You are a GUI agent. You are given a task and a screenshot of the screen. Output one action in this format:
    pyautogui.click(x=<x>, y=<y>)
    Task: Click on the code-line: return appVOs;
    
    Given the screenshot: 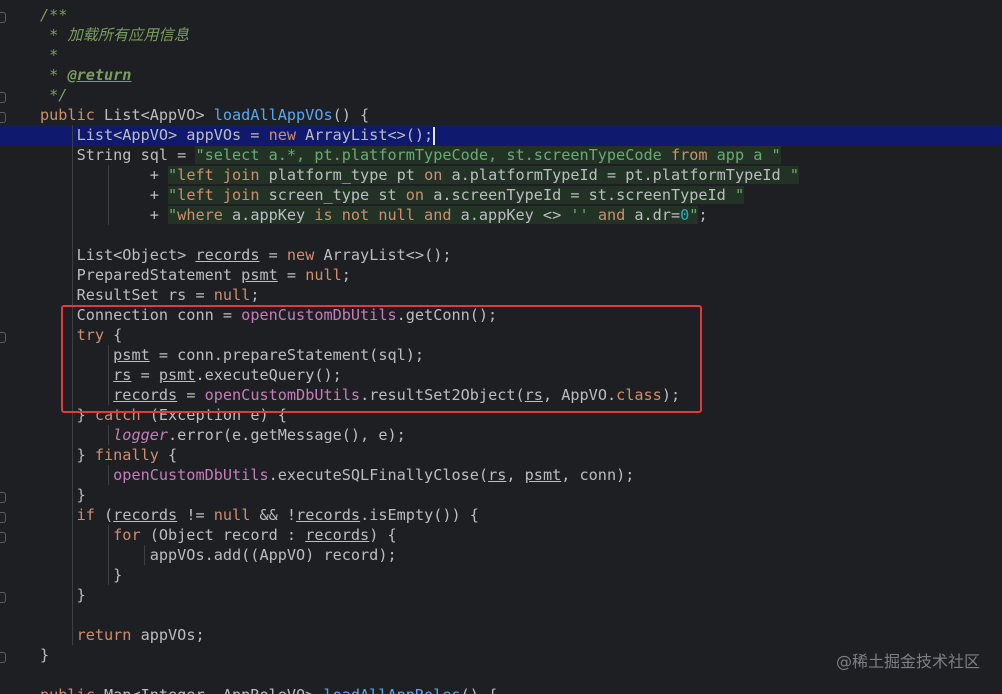 What is the action you would take?
    pyautogui.click(x=520, y=635)
    